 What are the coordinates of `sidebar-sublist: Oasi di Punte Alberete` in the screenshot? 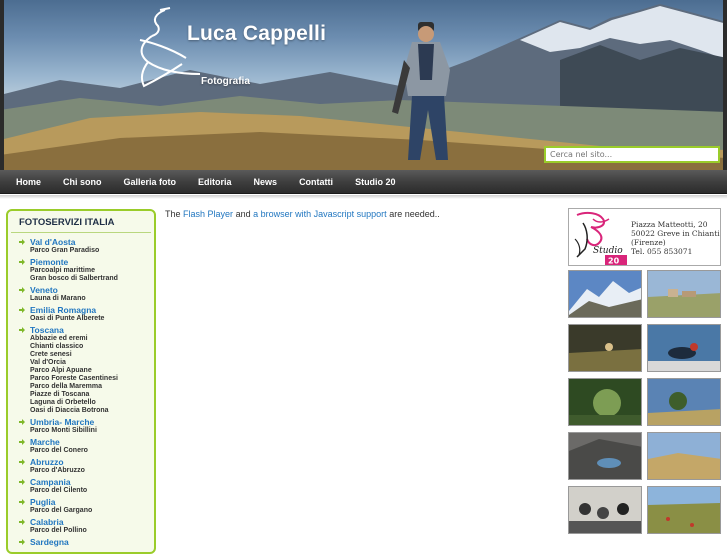 It's located at (86, 319).